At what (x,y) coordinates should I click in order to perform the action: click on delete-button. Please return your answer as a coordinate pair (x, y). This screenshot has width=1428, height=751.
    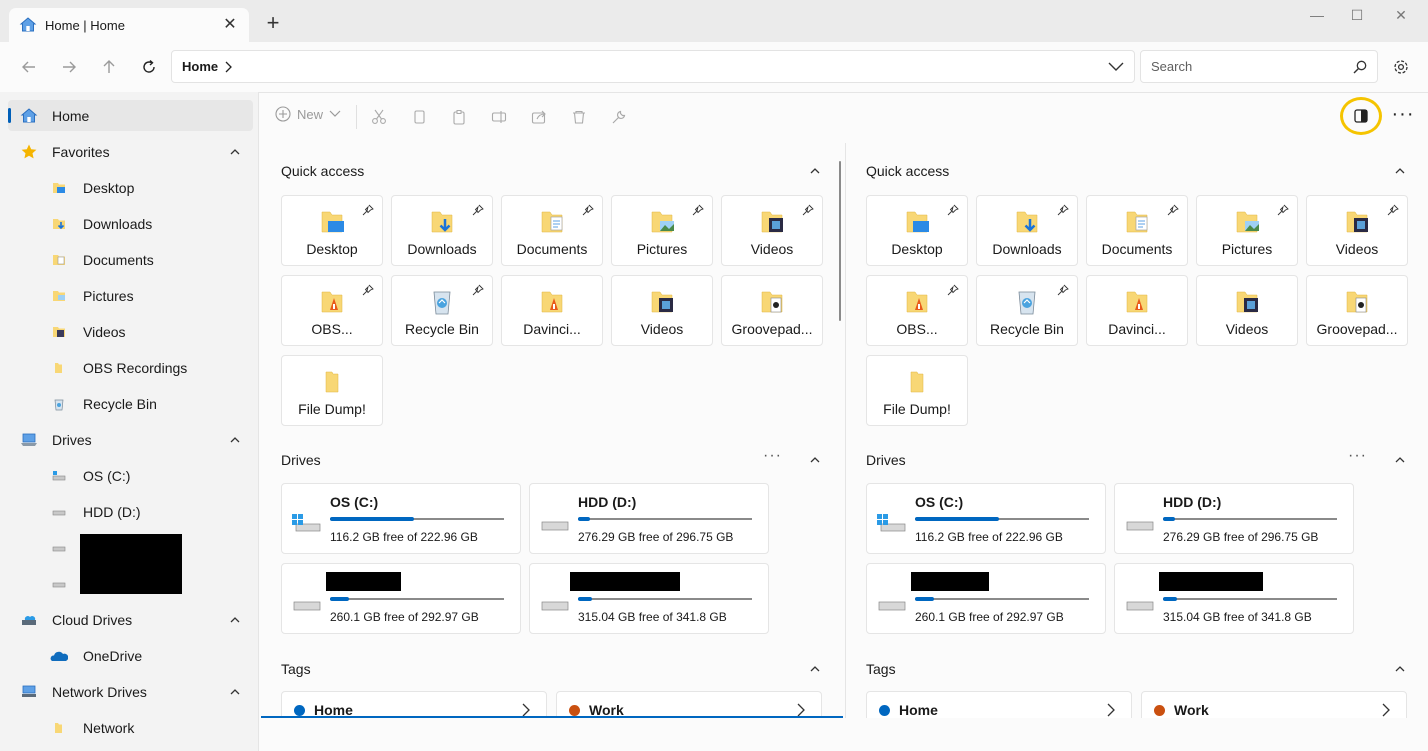
    Looking at the image, I should click on (579, 117).